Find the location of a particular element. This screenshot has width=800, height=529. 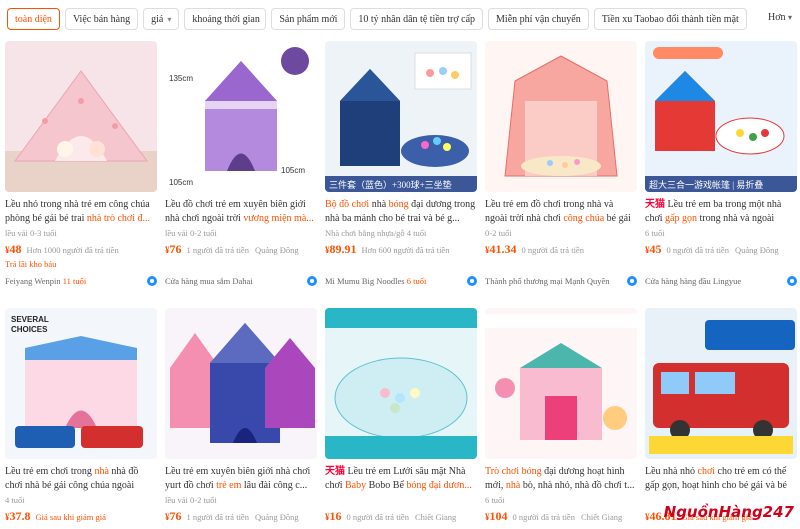

sales-count: Hơn 1000 người đã trả tiền is located at coordinates (72, 250).